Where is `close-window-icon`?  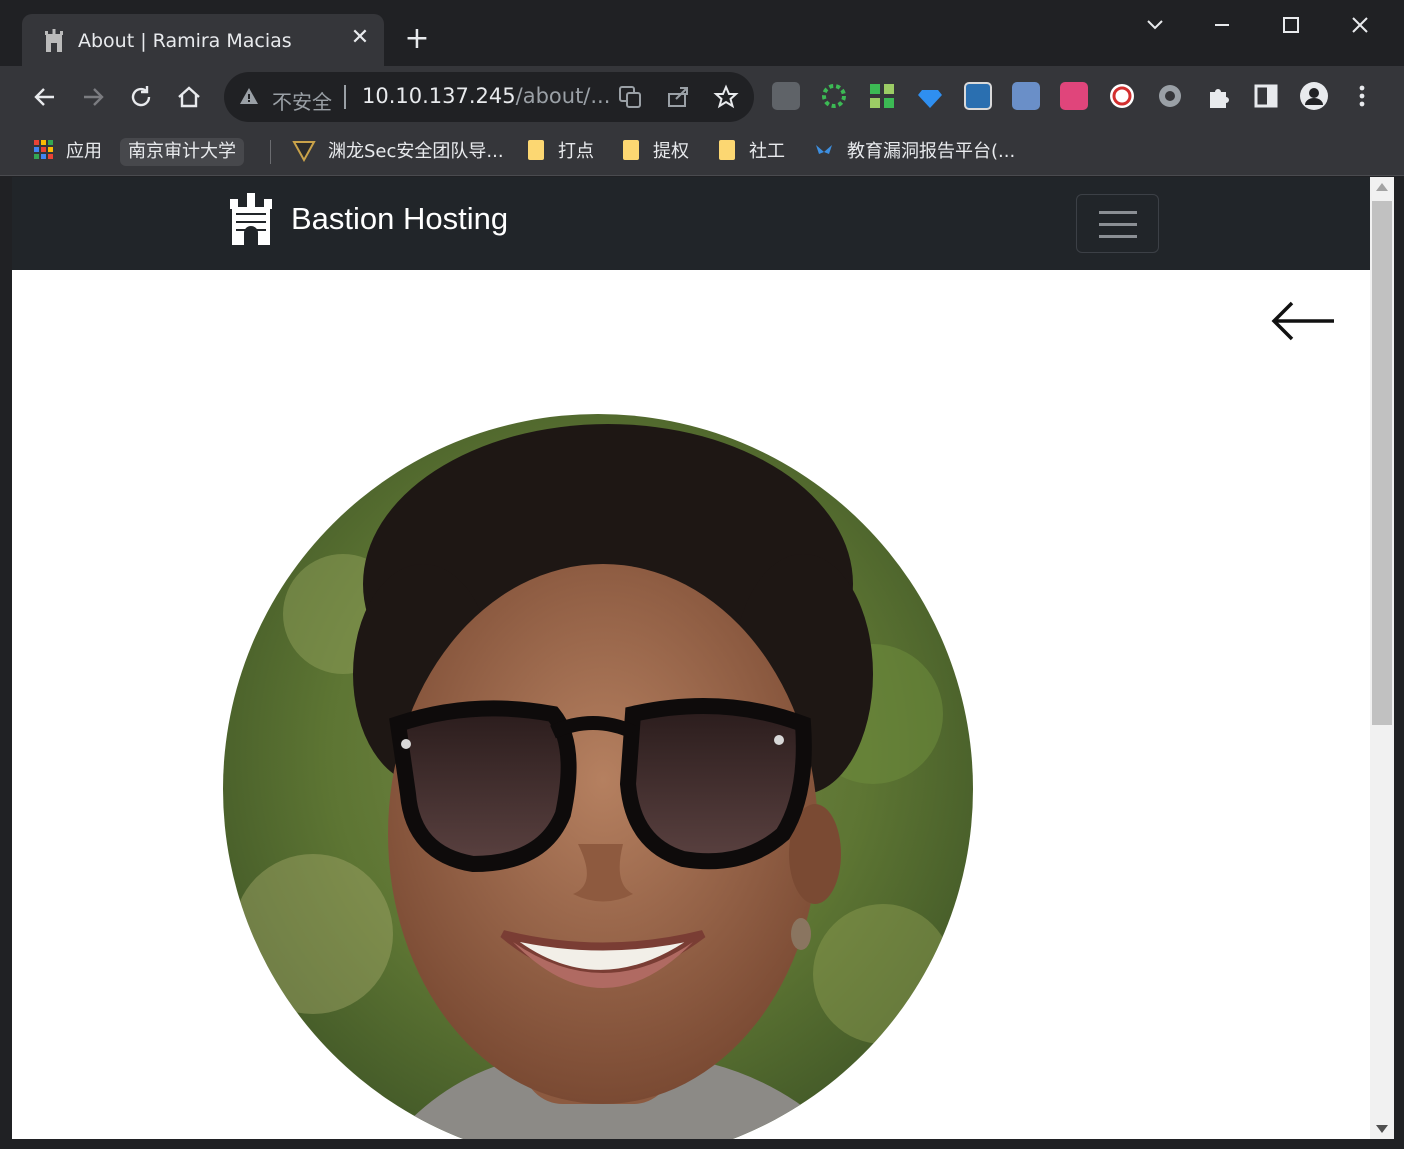 close-window-icon is located at coordinates (1360, 25).